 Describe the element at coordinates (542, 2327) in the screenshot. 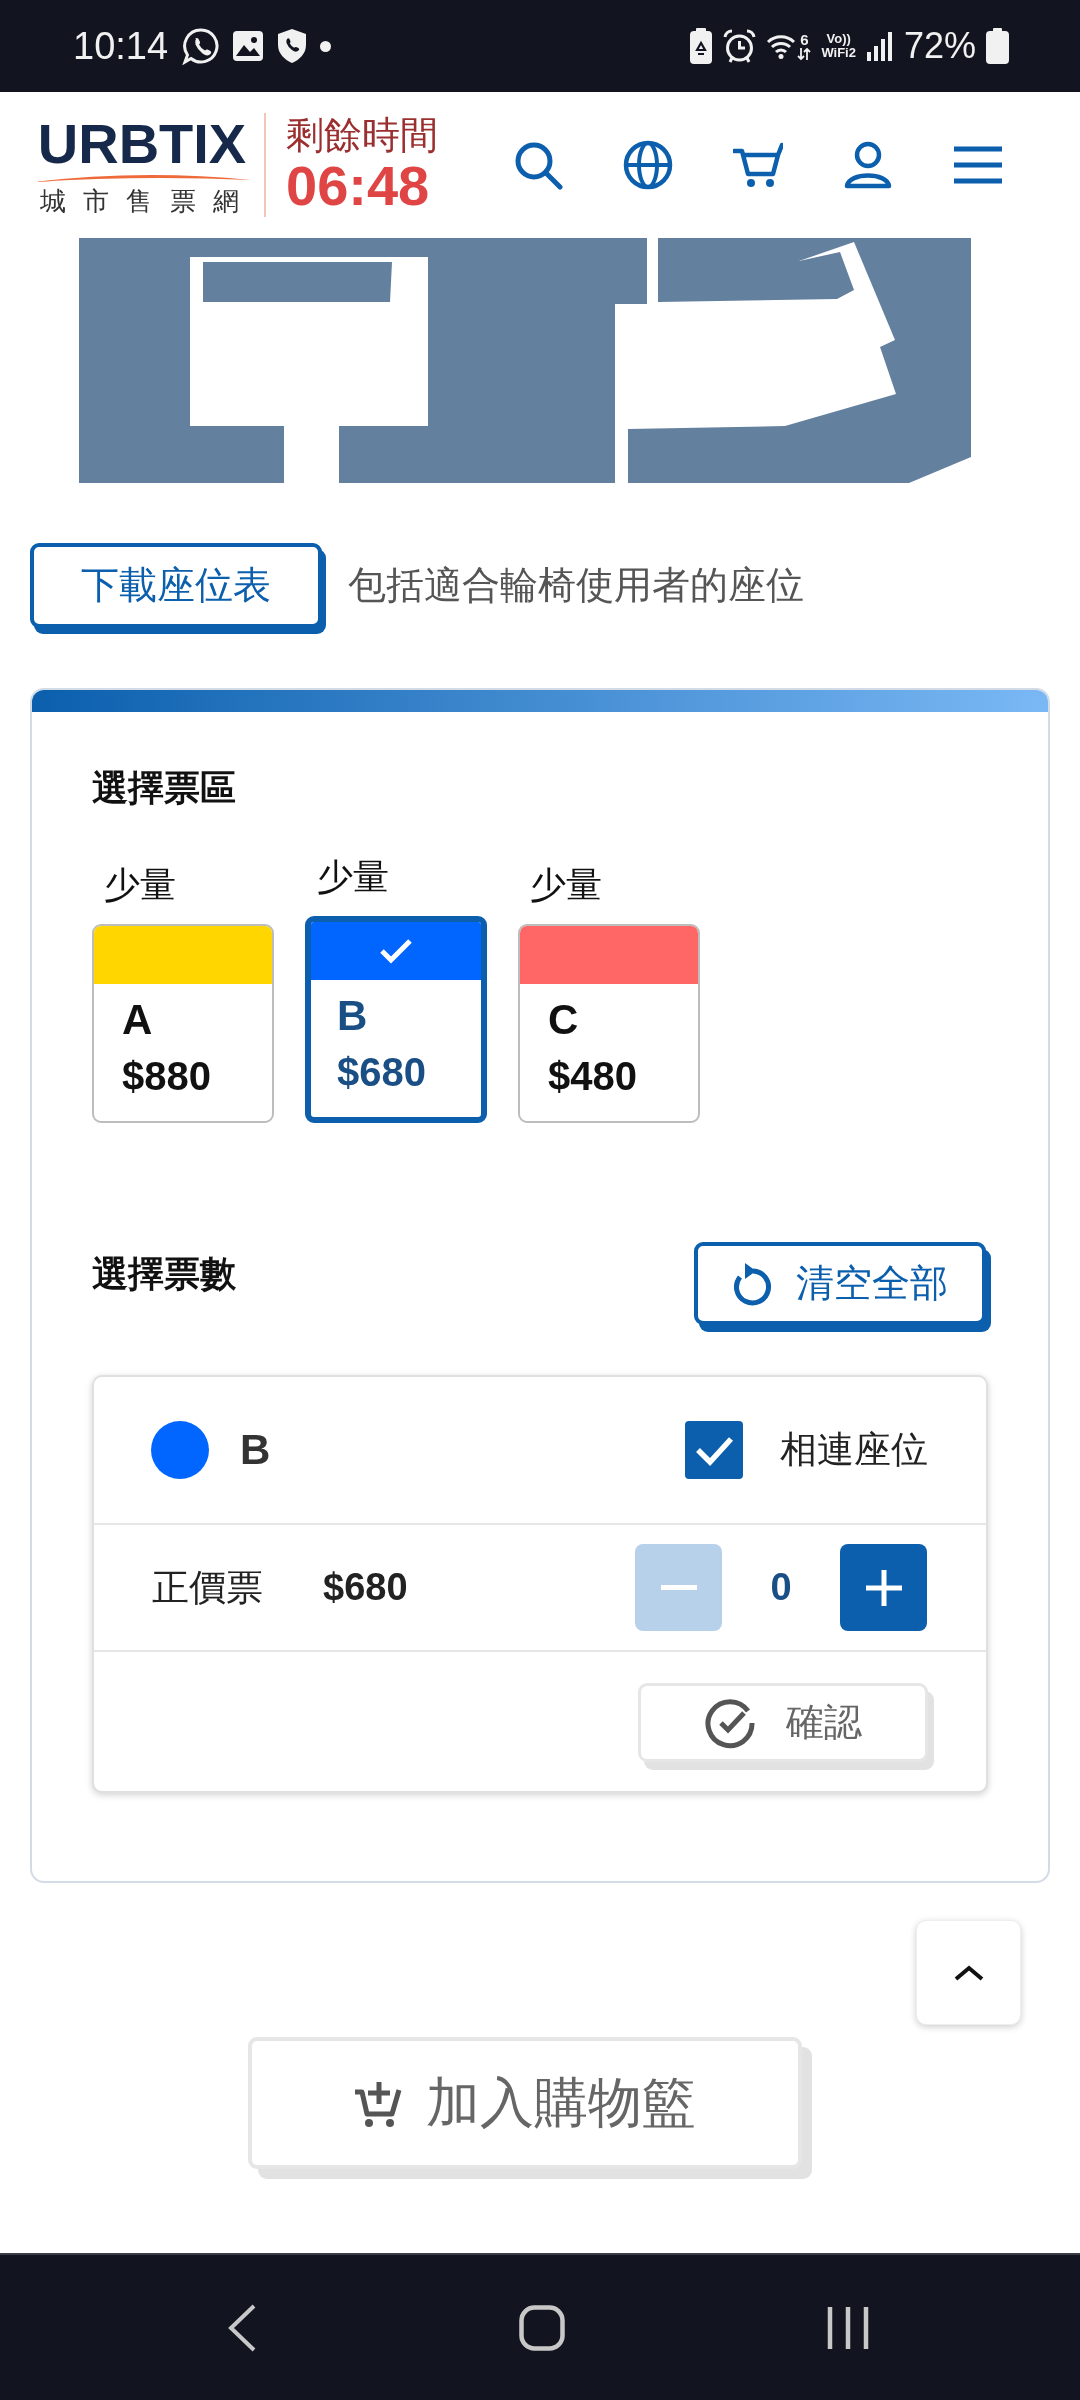

I see `home-icon` at that location.